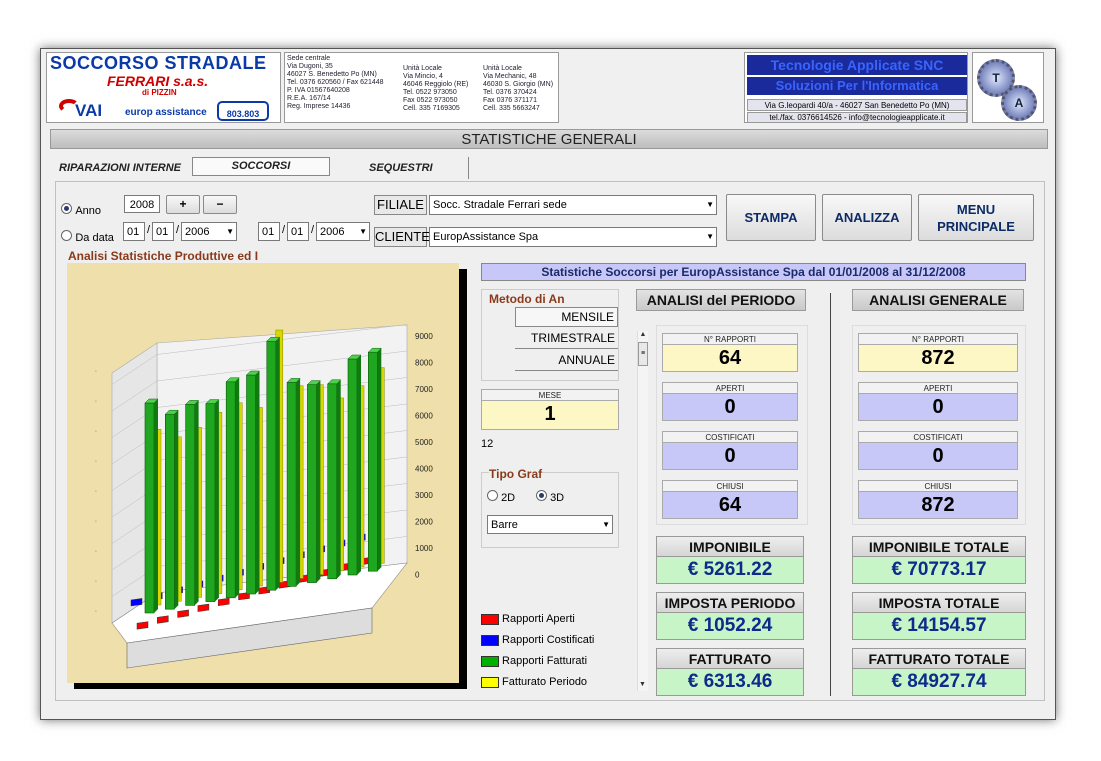 The width and height of the screenshot is (1101, 761). Describe the element at coordinates (401, 168) in the screenshot. I see `tab-sequestri: SEQUESTRI` at that location.